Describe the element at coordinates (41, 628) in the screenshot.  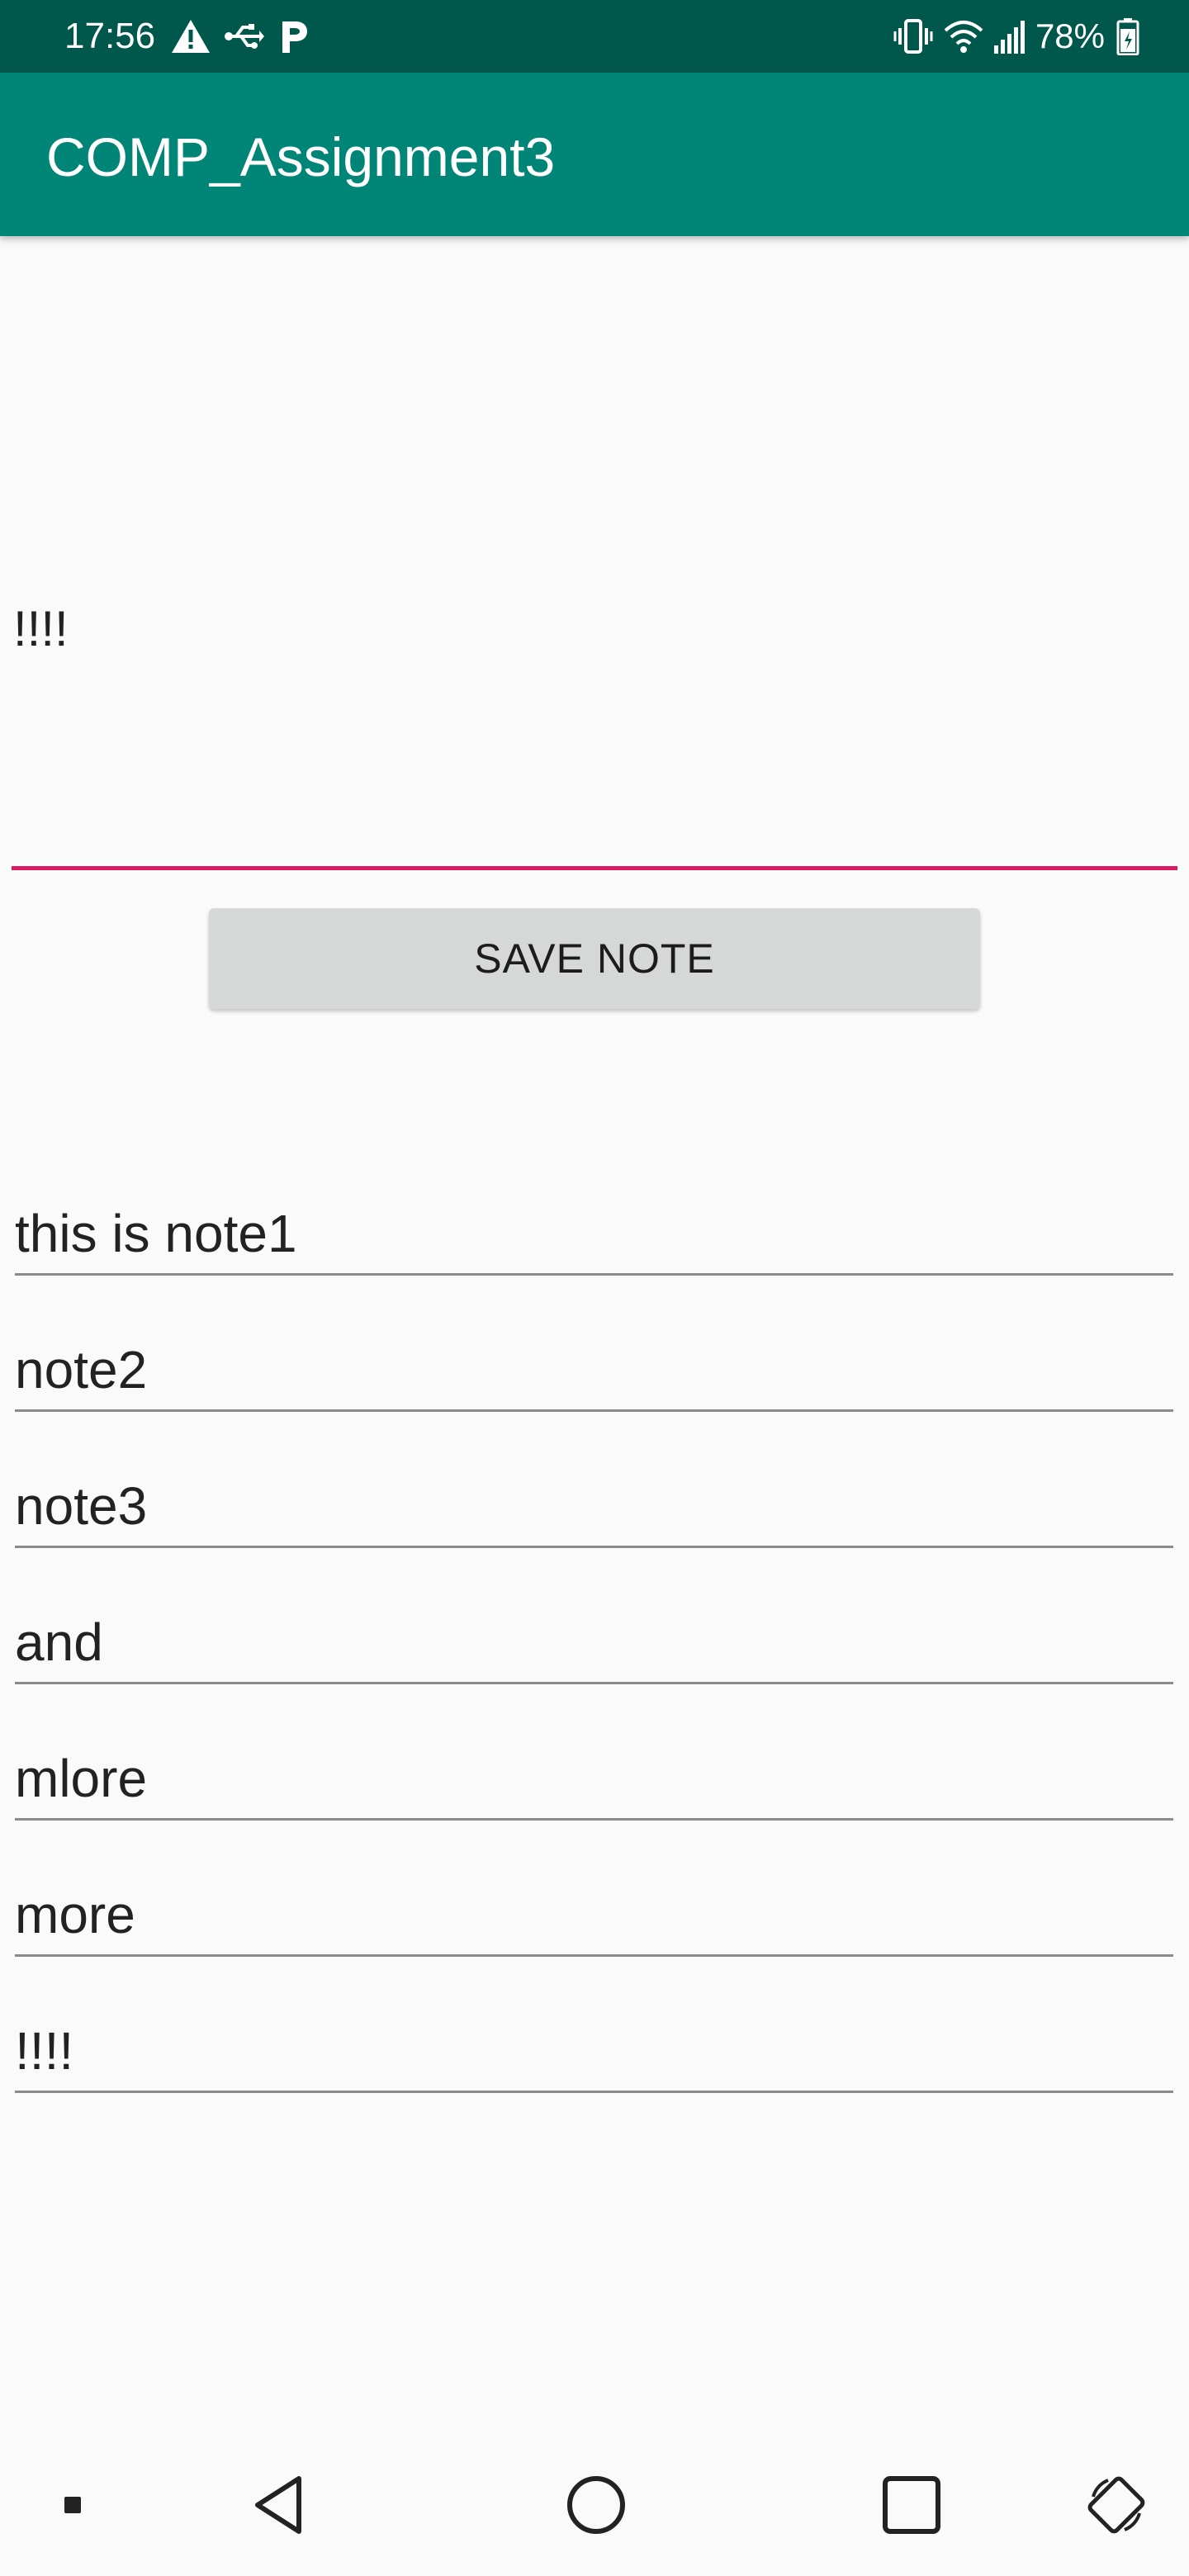
I see `note-input-value: !!!!` at that location.